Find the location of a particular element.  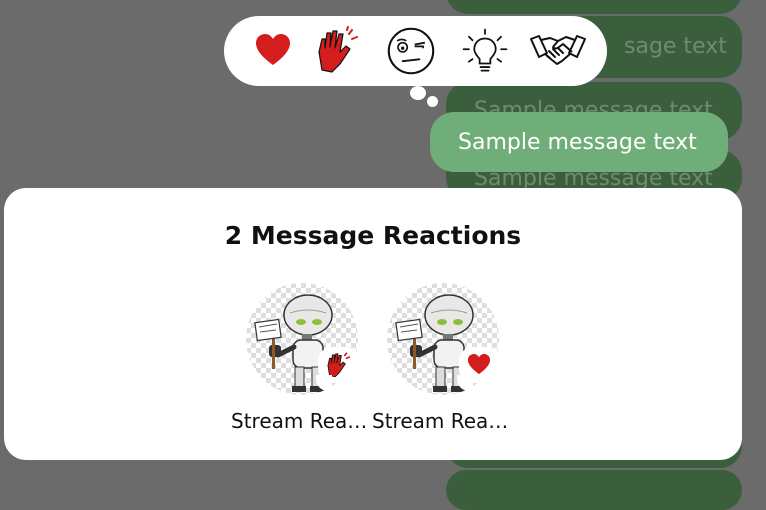

wut-reaction-icon is located at coordinates (411, 51).